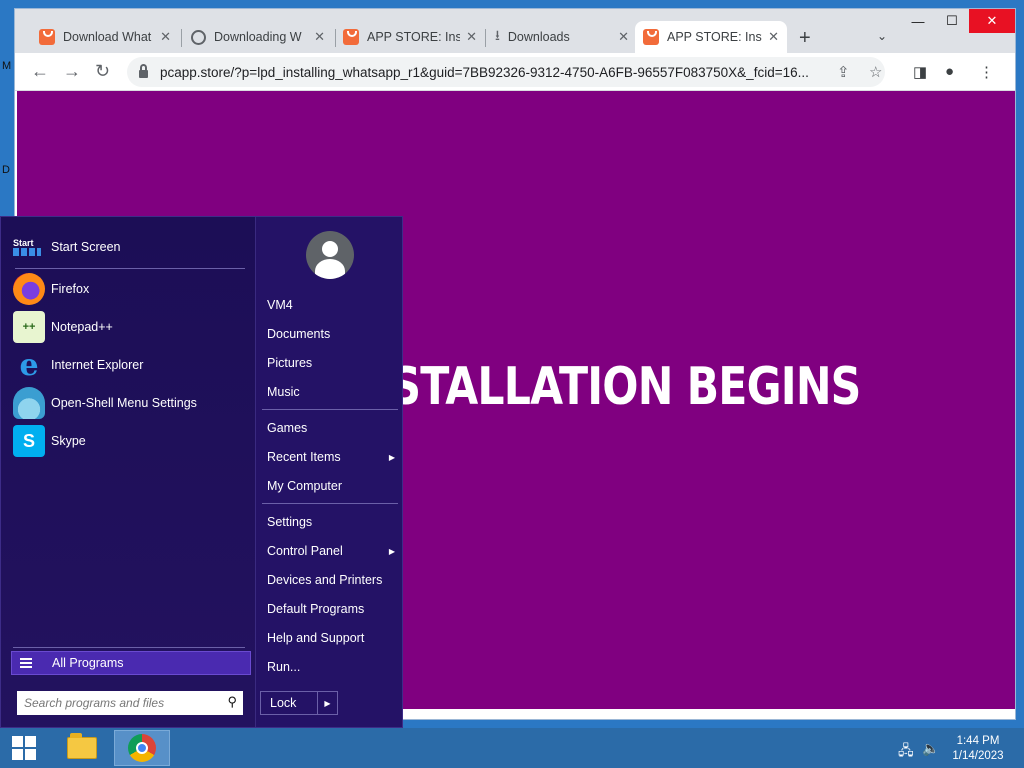 The width and height of the screenshot is (1024, 768). Describe the element at coordinates (330, 255) in the screenshot. I see `user-avatar-icon` at that location.